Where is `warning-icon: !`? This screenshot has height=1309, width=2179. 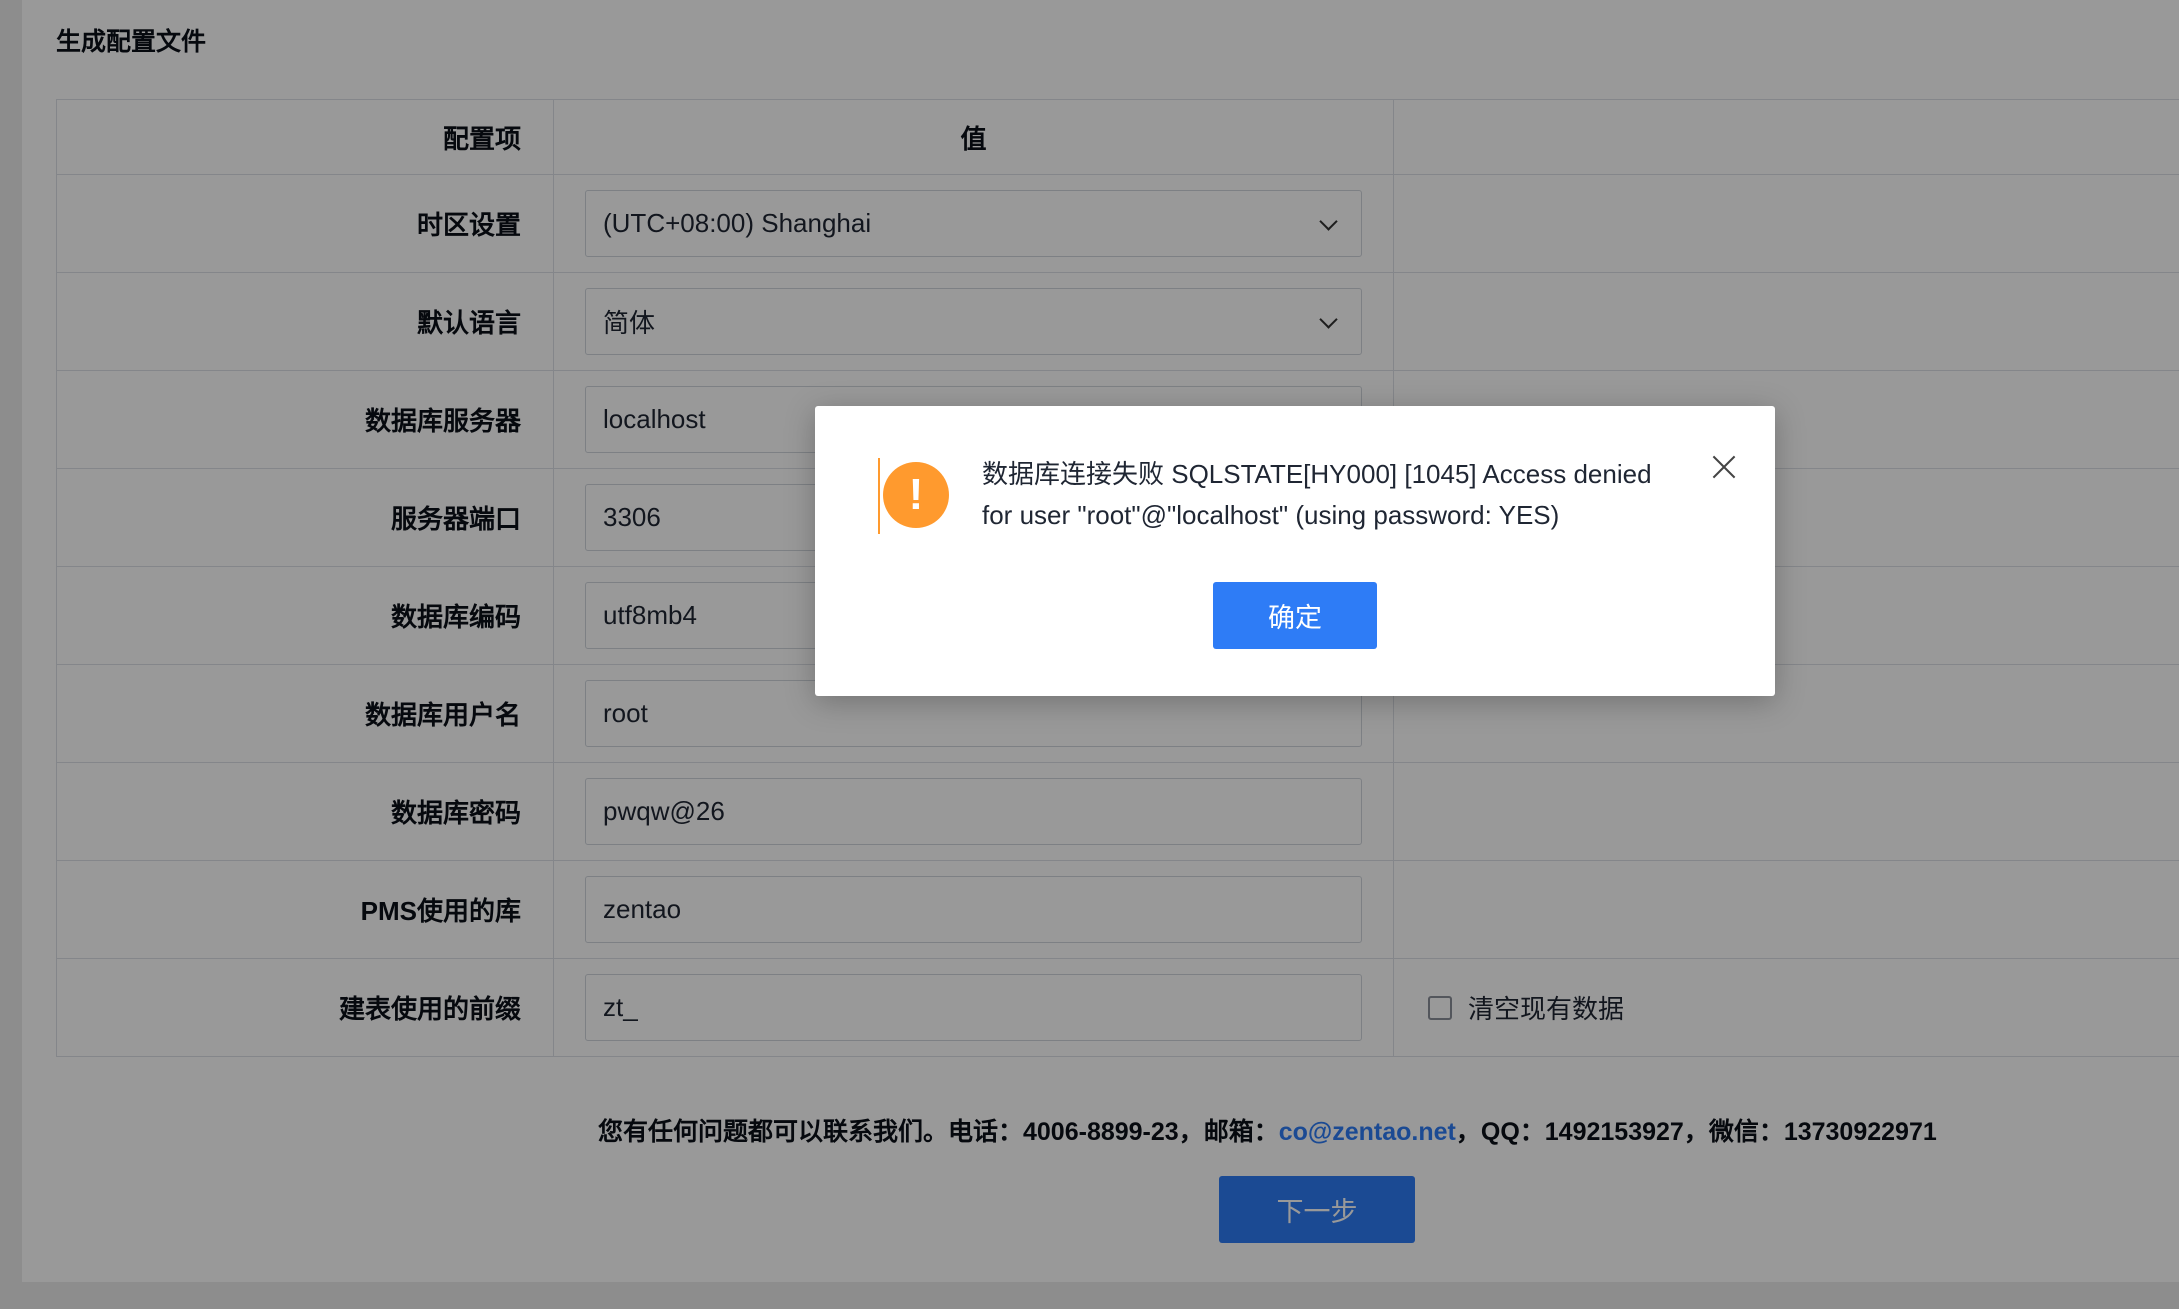
warning-icon: ! is located at coordinates (916, 495).